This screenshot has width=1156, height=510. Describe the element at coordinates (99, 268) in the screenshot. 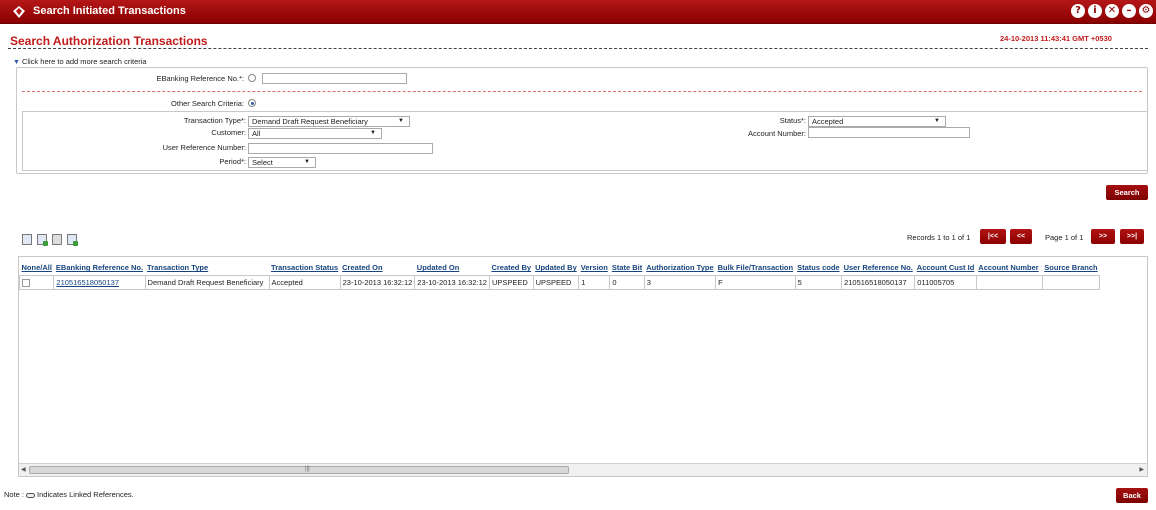

I see `col-ebanking-ref: EBanking Reference No.` at that location.